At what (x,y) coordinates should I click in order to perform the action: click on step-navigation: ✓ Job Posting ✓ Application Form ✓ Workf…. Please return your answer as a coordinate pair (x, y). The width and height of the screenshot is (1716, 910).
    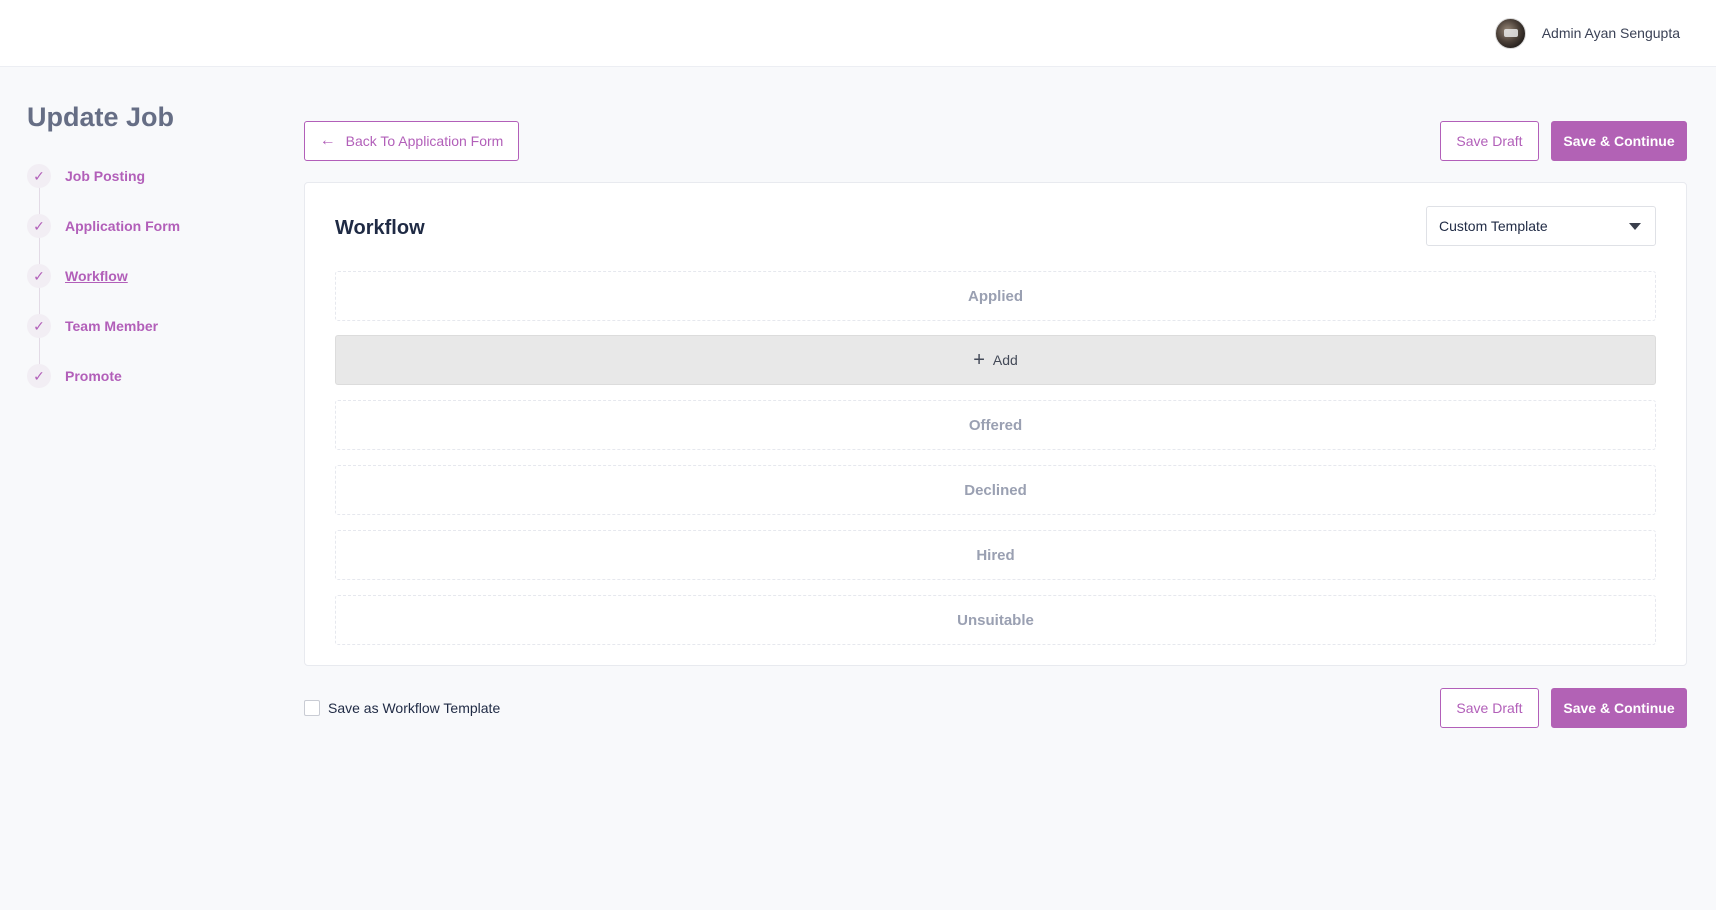
    Looking at the image, I should click on (104, 289).